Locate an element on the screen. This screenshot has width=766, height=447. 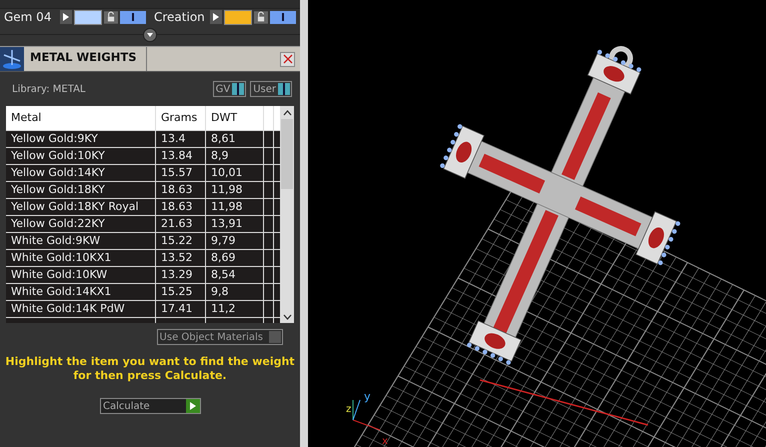
instruction-text: Highlight the item you want to find the weight for then press Calculate. is located at coordinates (150, 369).